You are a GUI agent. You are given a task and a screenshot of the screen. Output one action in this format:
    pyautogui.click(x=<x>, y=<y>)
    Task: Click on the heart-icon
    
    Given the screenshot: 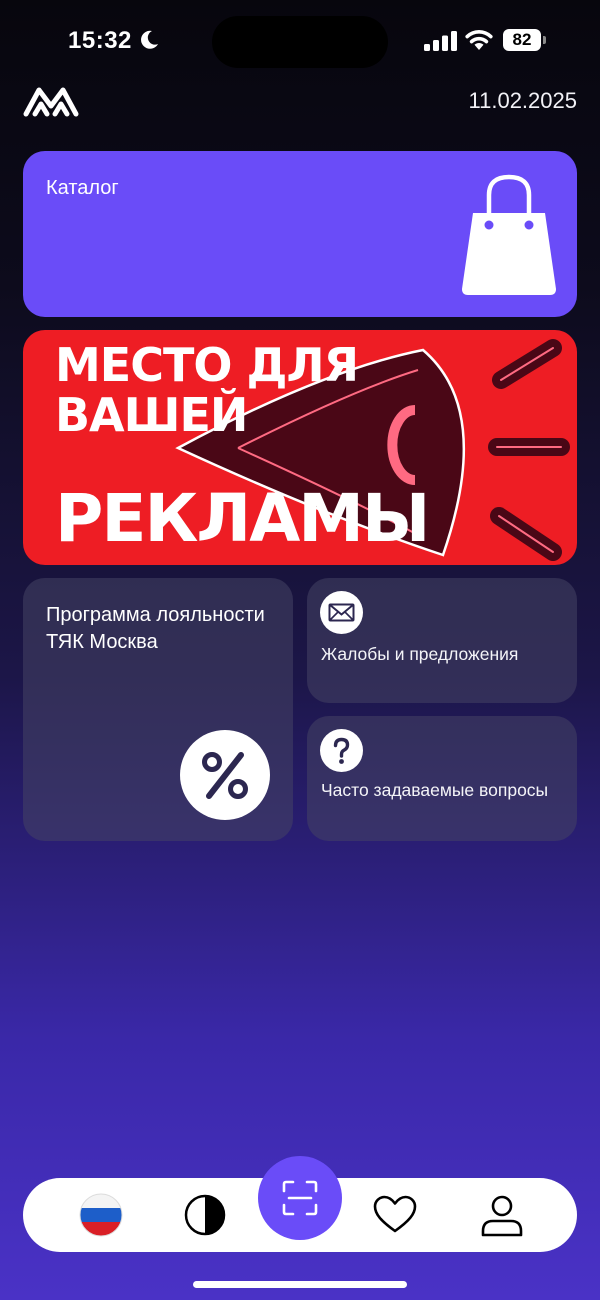 What is the action you would take?
    pyautogui.click(x=395, y=1215)
    